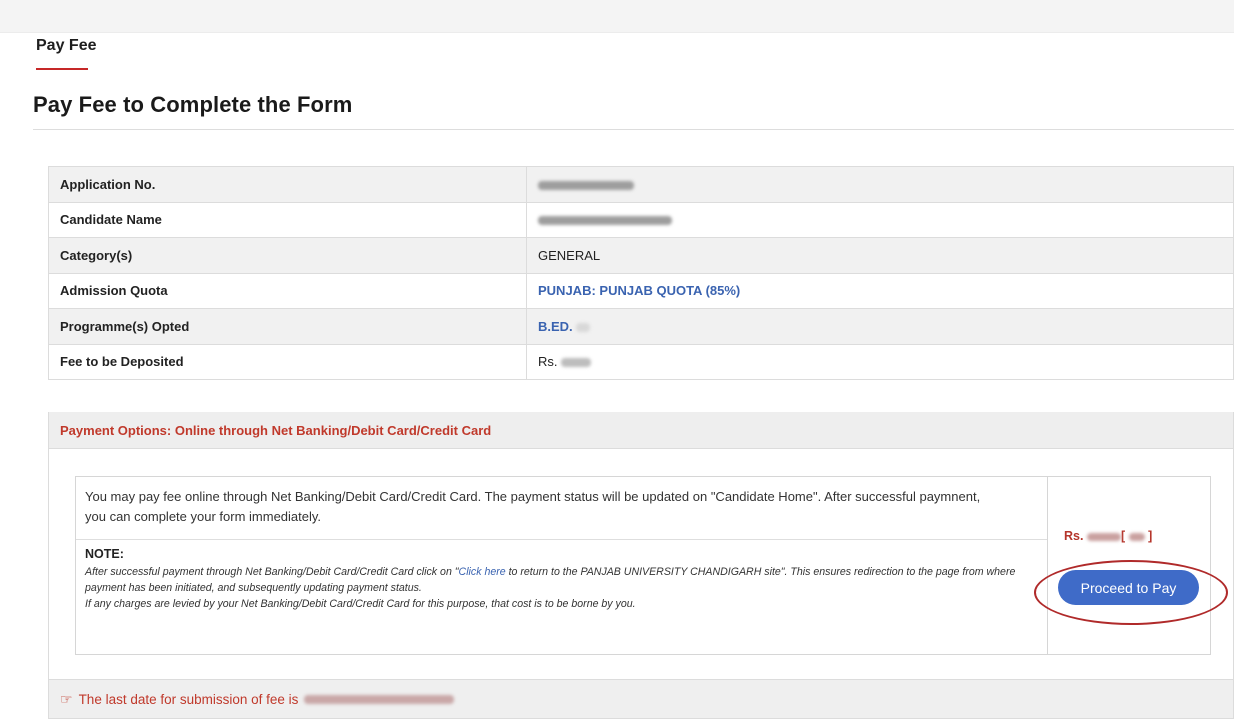  Describe the element at coordinates (287, 219) in the screenshot. I see `candidate-name-label: Candidate Name` at that location.